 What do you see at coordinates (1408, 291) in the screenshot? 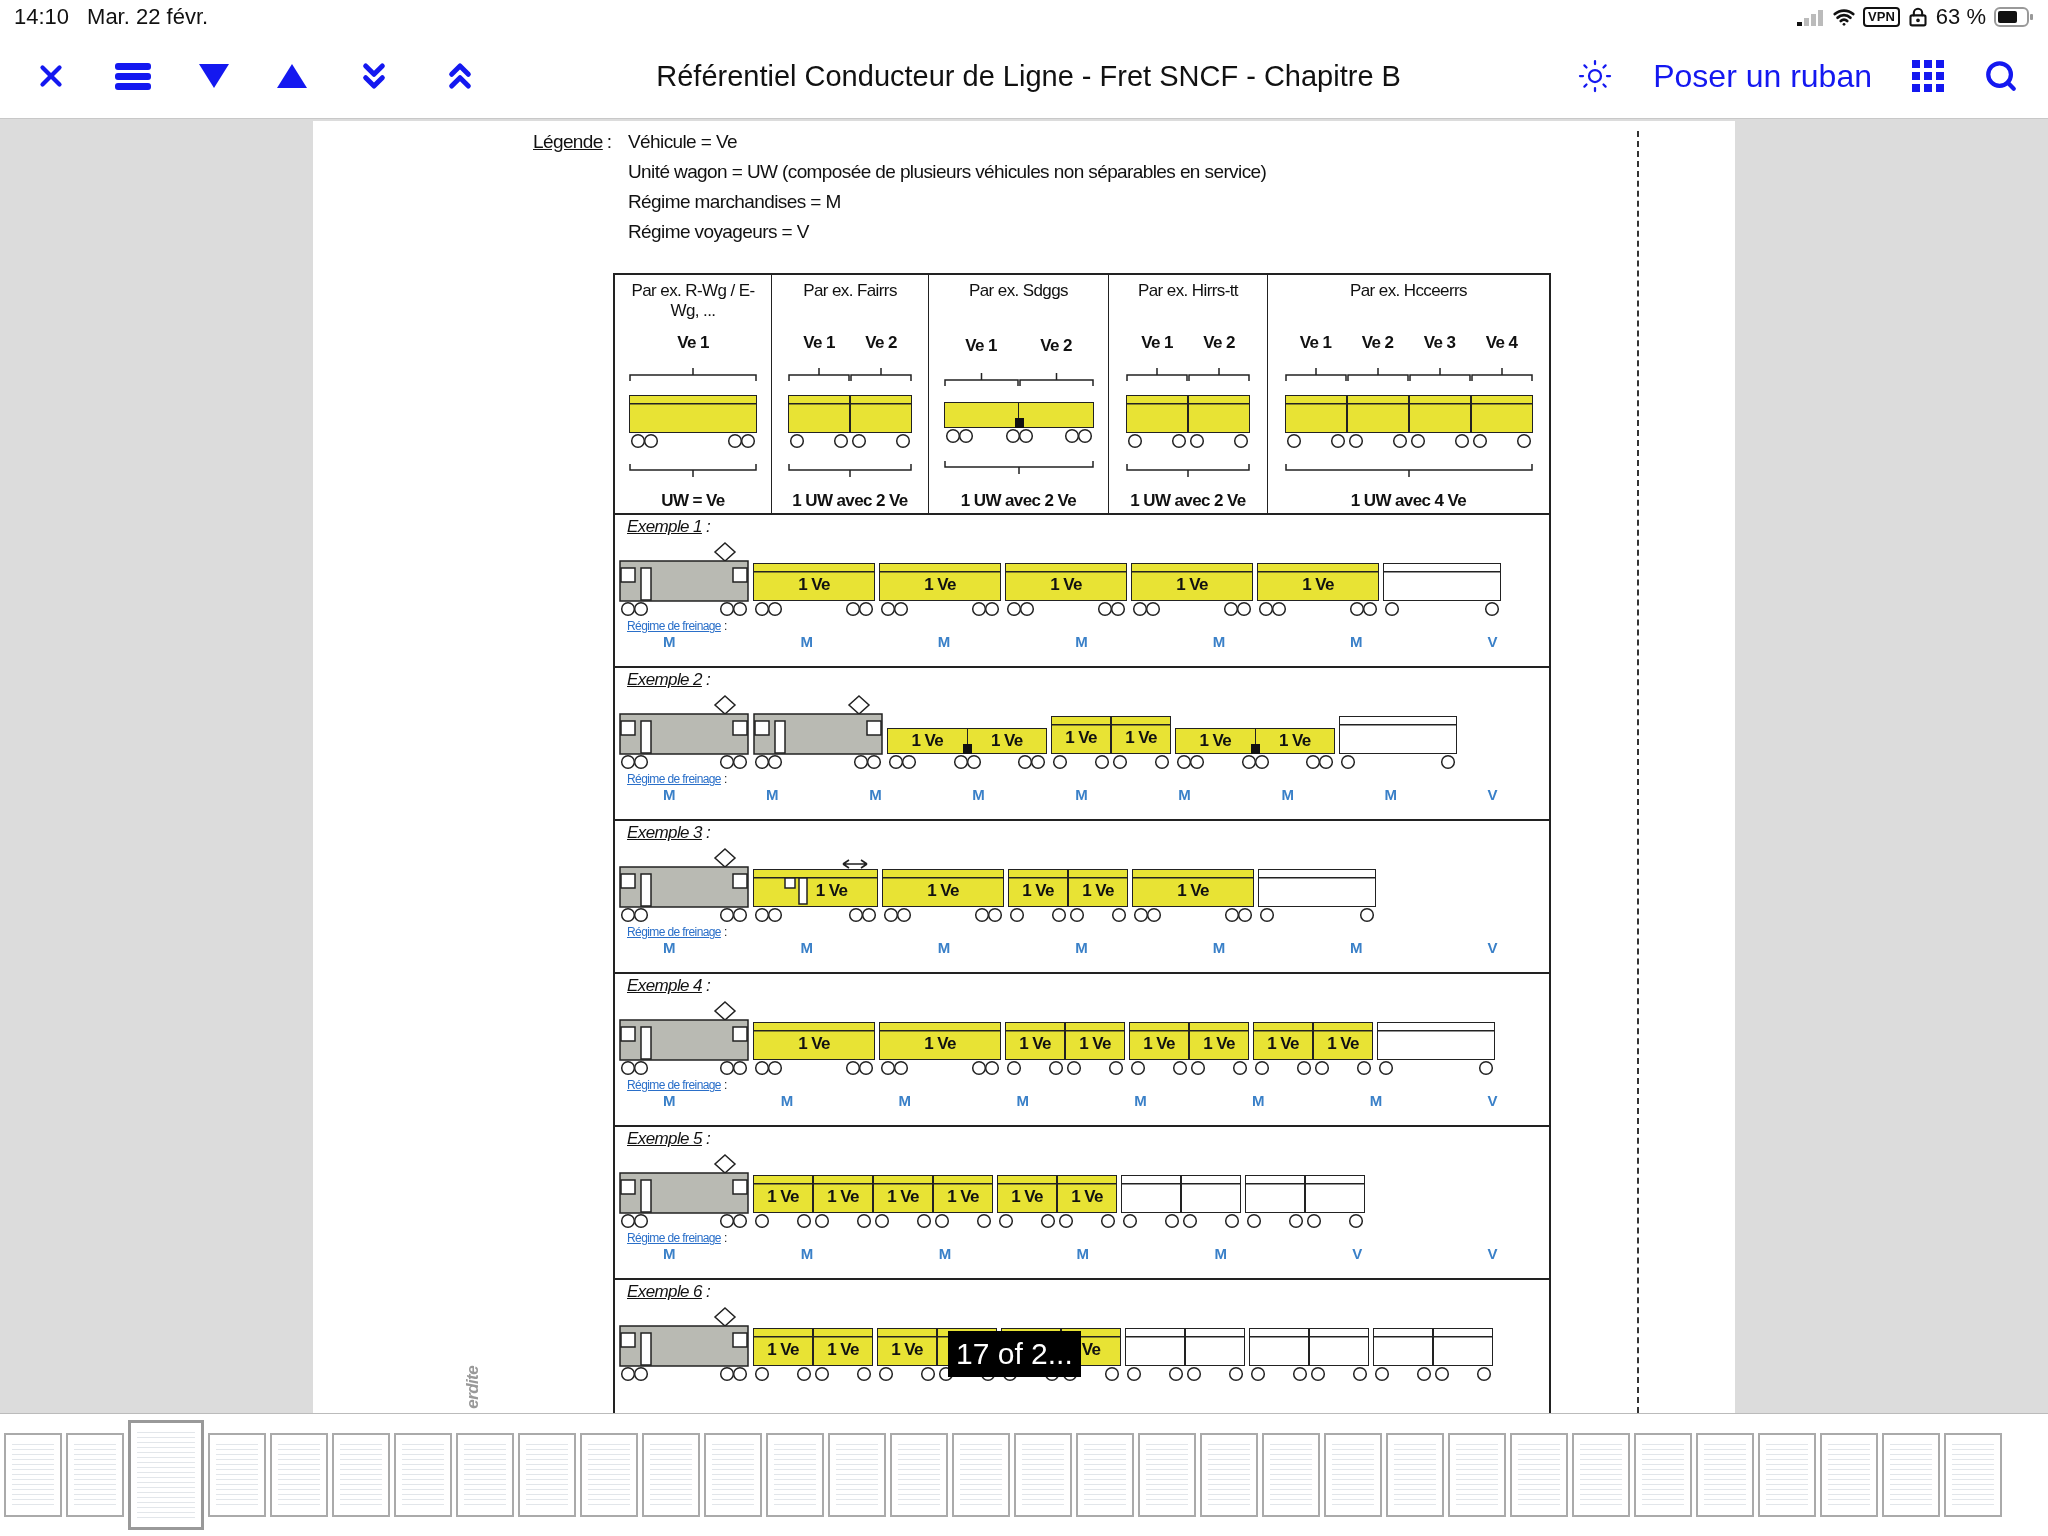
I see `type-caption: Par ex. Hcceerrs` at bounding box center [1408, 291].